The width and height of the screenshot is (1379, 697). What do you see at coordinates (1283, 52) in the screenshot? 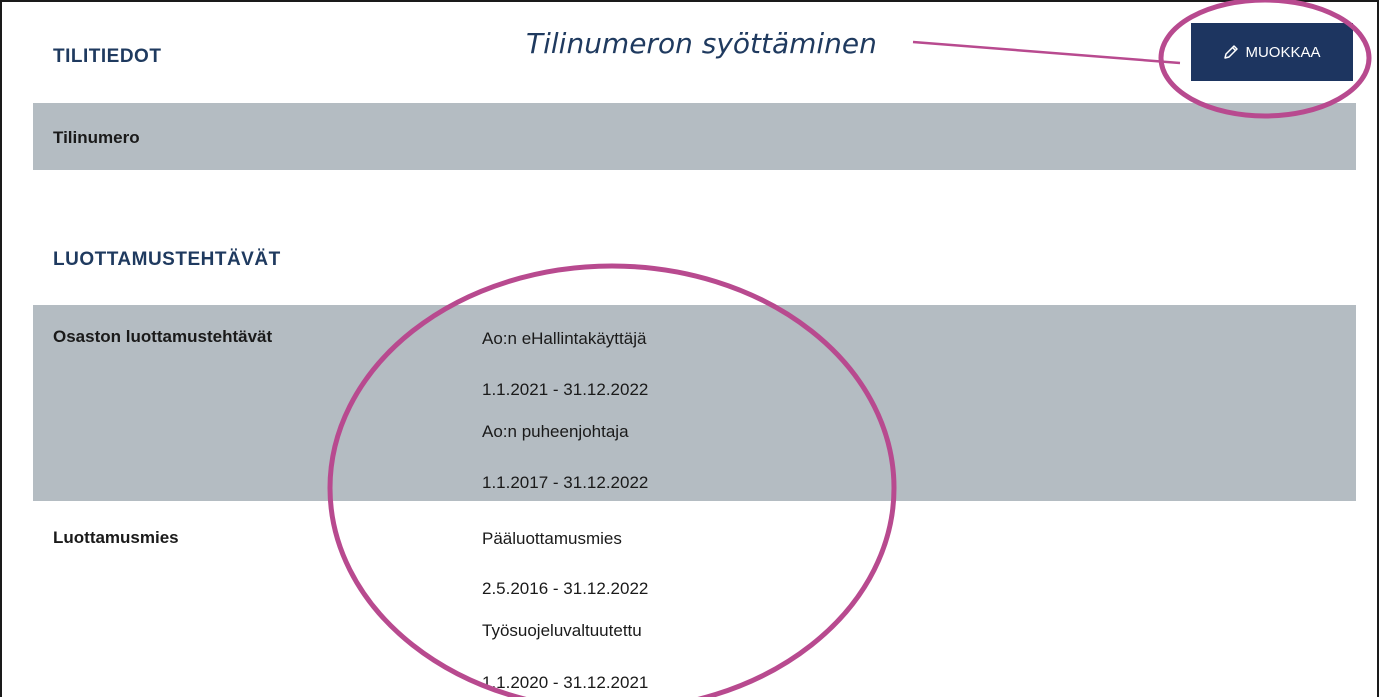
I see `edit-button-label: MUOKKAA` at bounding box center [1283, 52].